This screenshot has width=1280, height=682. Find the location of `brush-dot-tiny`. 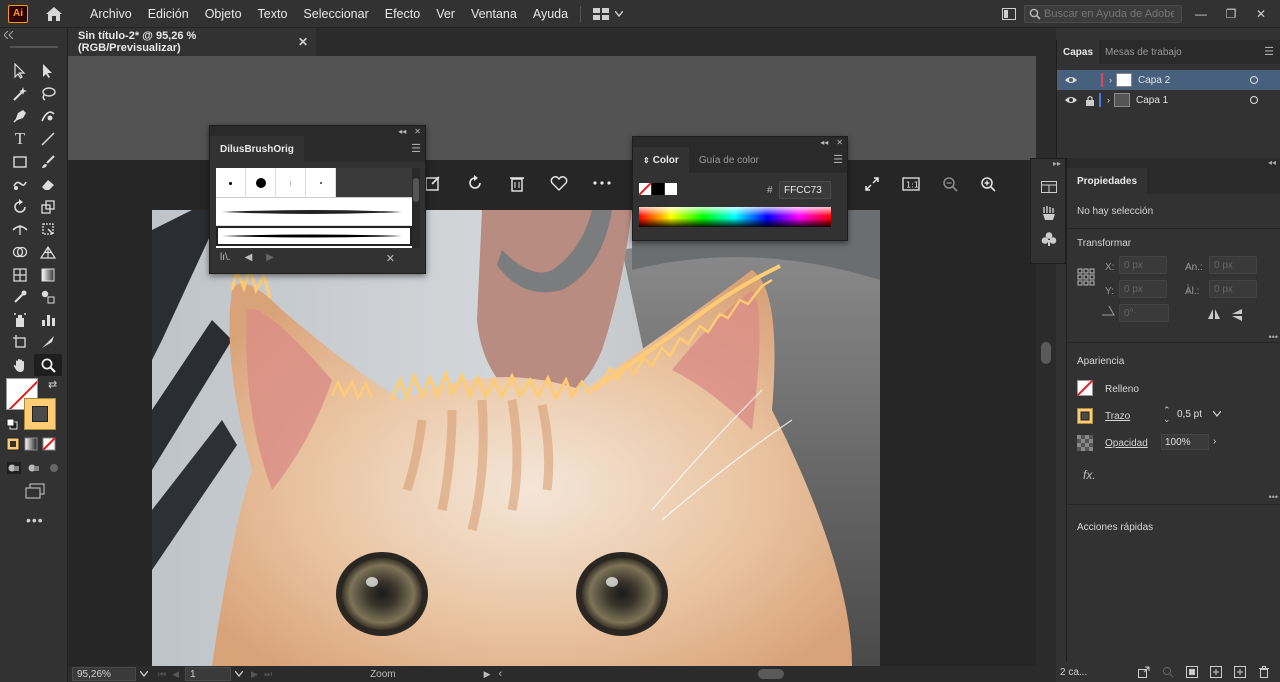

brush-dot-tiny is located at coordinates (321, 183).